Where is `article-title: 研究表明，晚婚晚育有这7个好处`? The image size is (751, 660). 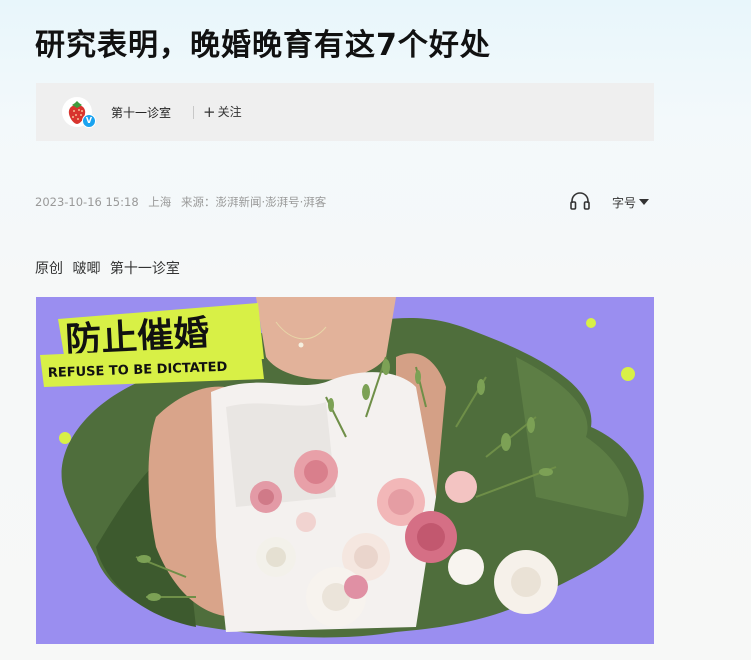
article-title: 研究表明，晚婚晚育有这7个好处 is located at coordinates (263, 45).